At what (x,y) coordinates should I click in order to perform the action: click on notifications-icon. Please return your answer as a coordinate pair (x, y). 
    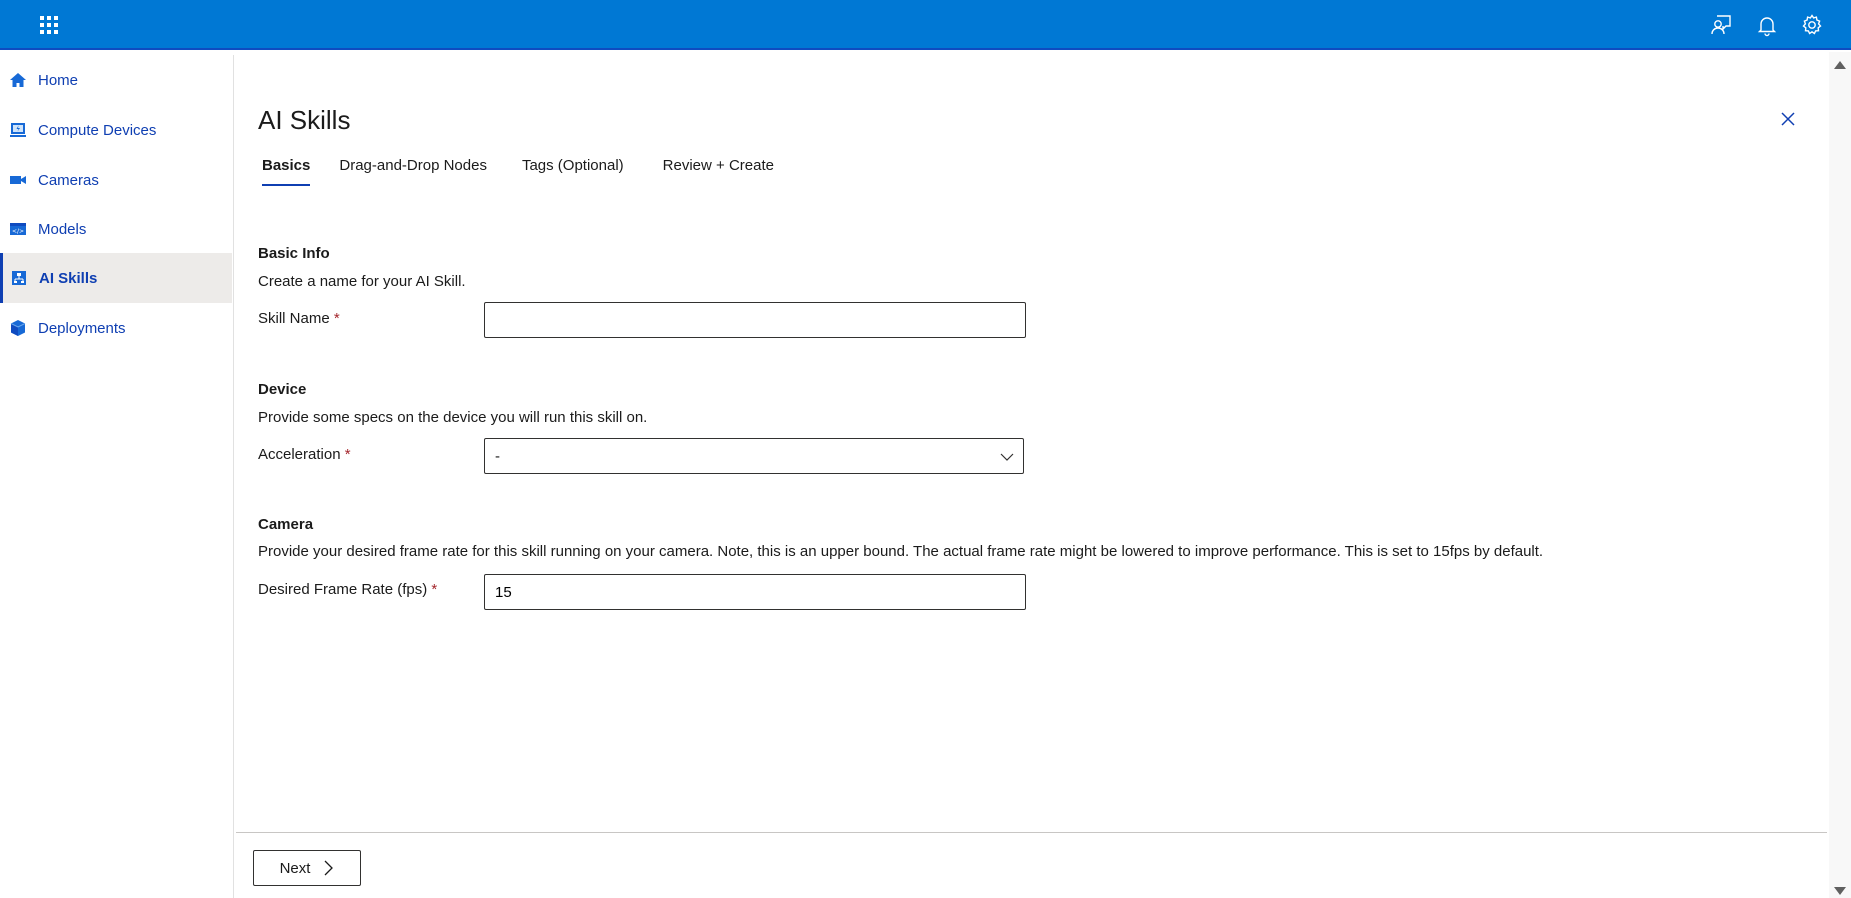
    Looking at the image, I should click on (1767, 25).